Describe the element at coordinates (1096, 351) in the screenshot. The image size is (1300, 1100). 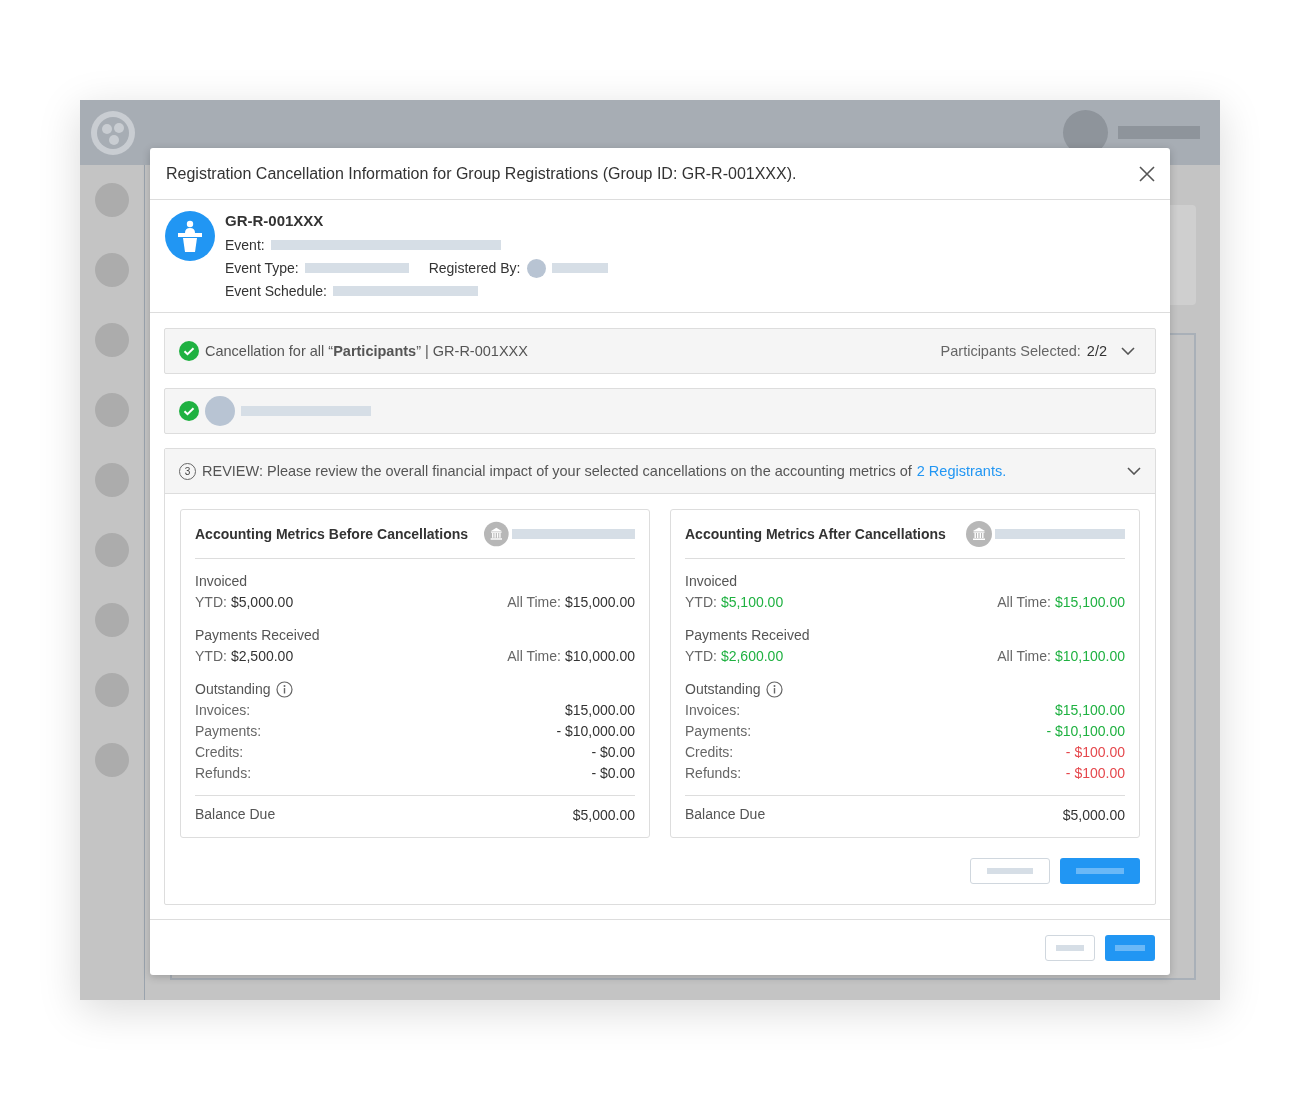
I see `selection-count: 2/2` at that location.